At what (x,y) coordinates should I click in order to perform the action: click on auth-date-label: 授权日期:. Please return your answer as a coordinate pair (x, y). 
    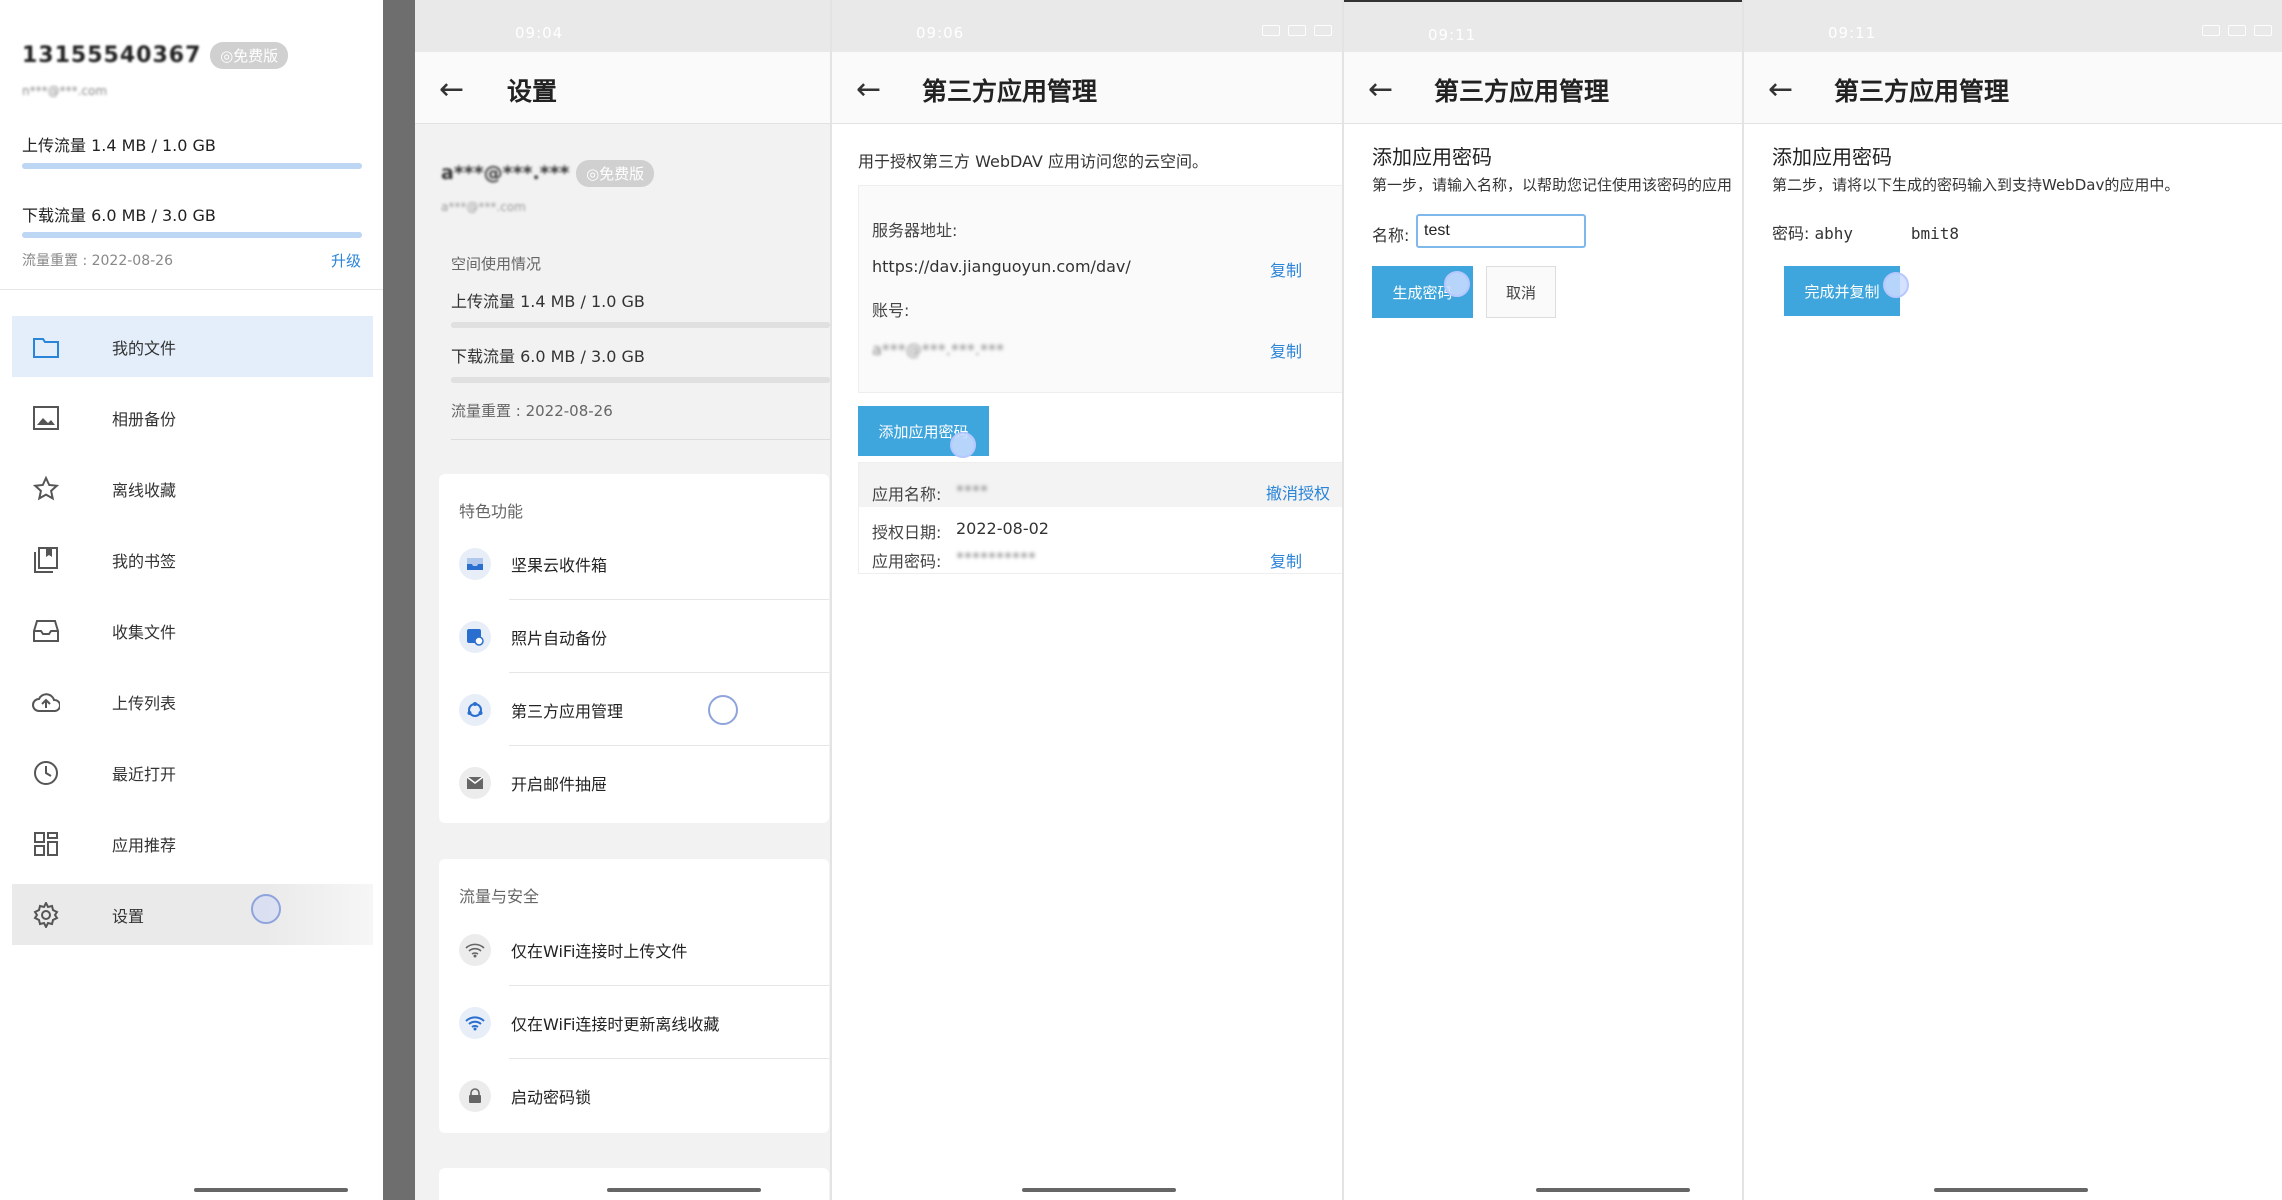
    Looking at the image, I should click on (907, 532).